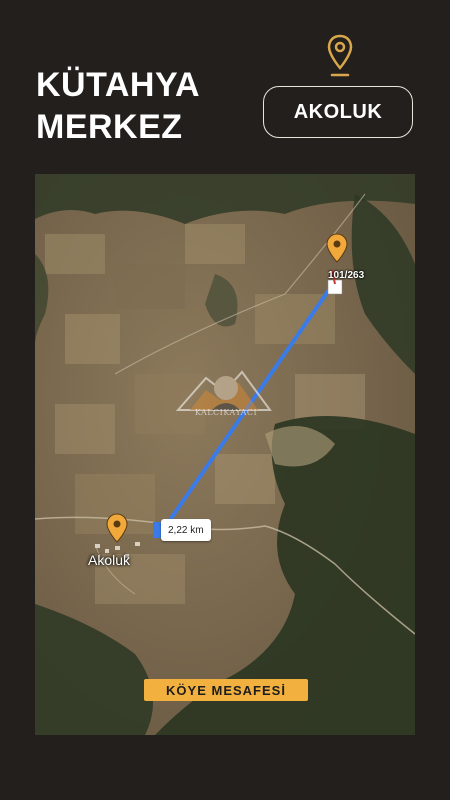 The height and width of the screenshot is (800, 450). Describe the element at coordinates (226, 412) in the screenshot. I see `watermark-text: KALCIKAYACI` at that location.